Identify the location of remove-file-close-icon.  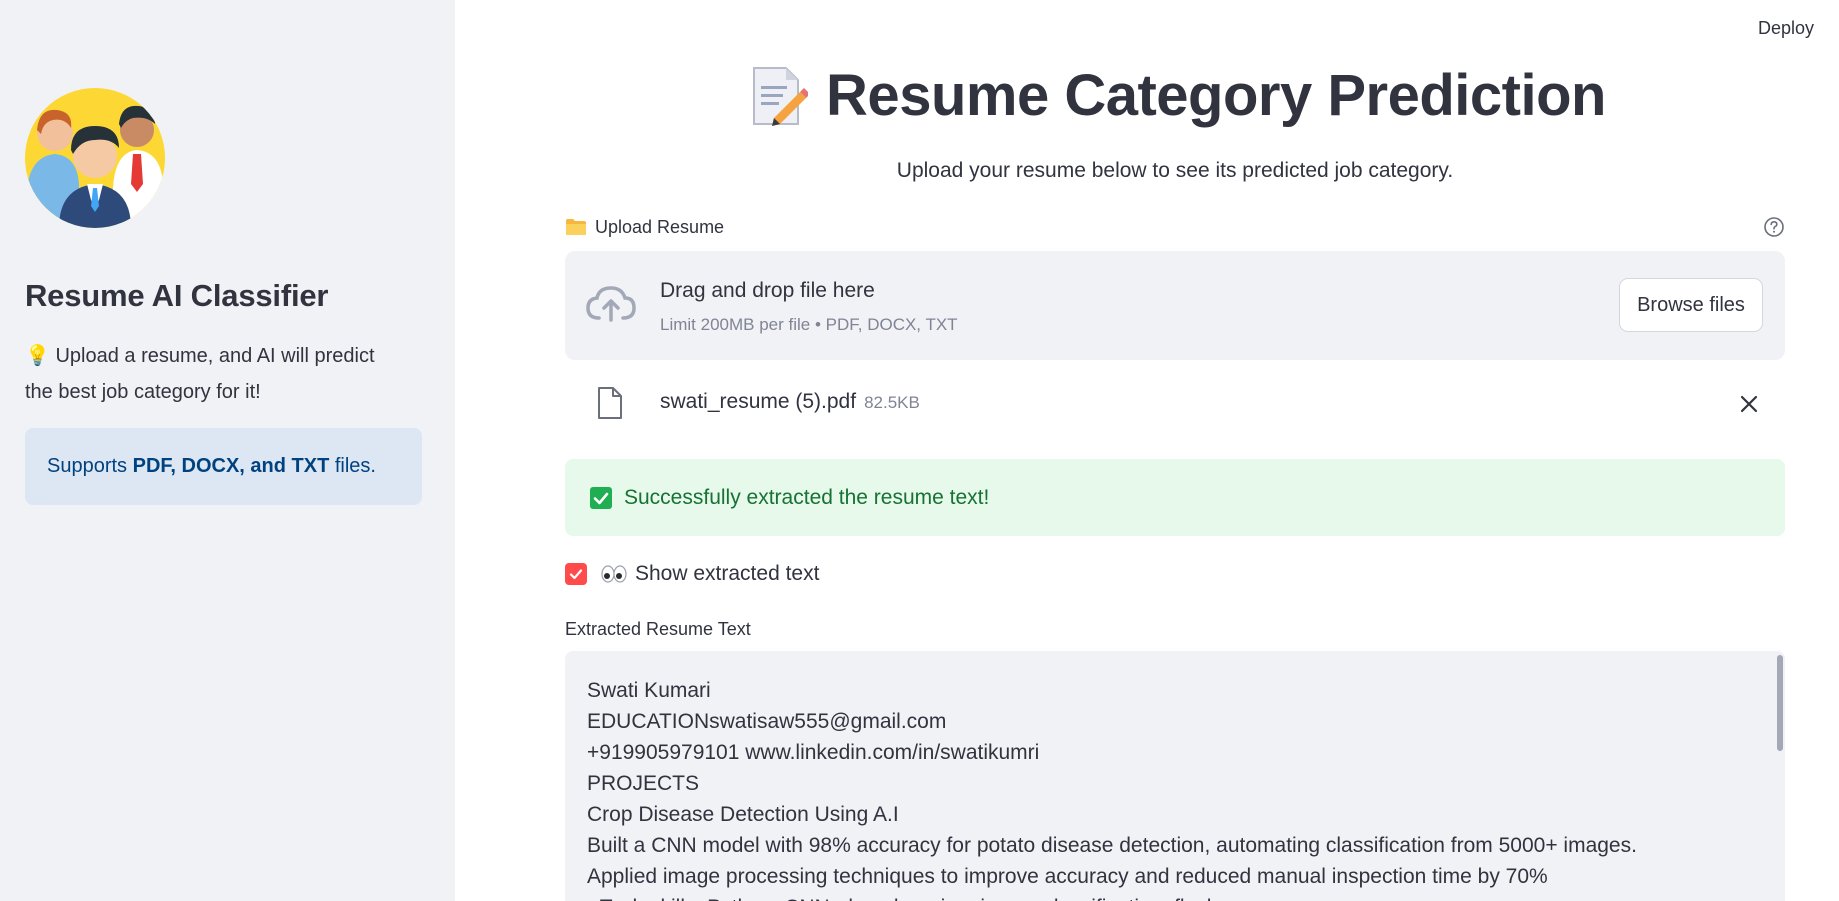
(1749, 404).